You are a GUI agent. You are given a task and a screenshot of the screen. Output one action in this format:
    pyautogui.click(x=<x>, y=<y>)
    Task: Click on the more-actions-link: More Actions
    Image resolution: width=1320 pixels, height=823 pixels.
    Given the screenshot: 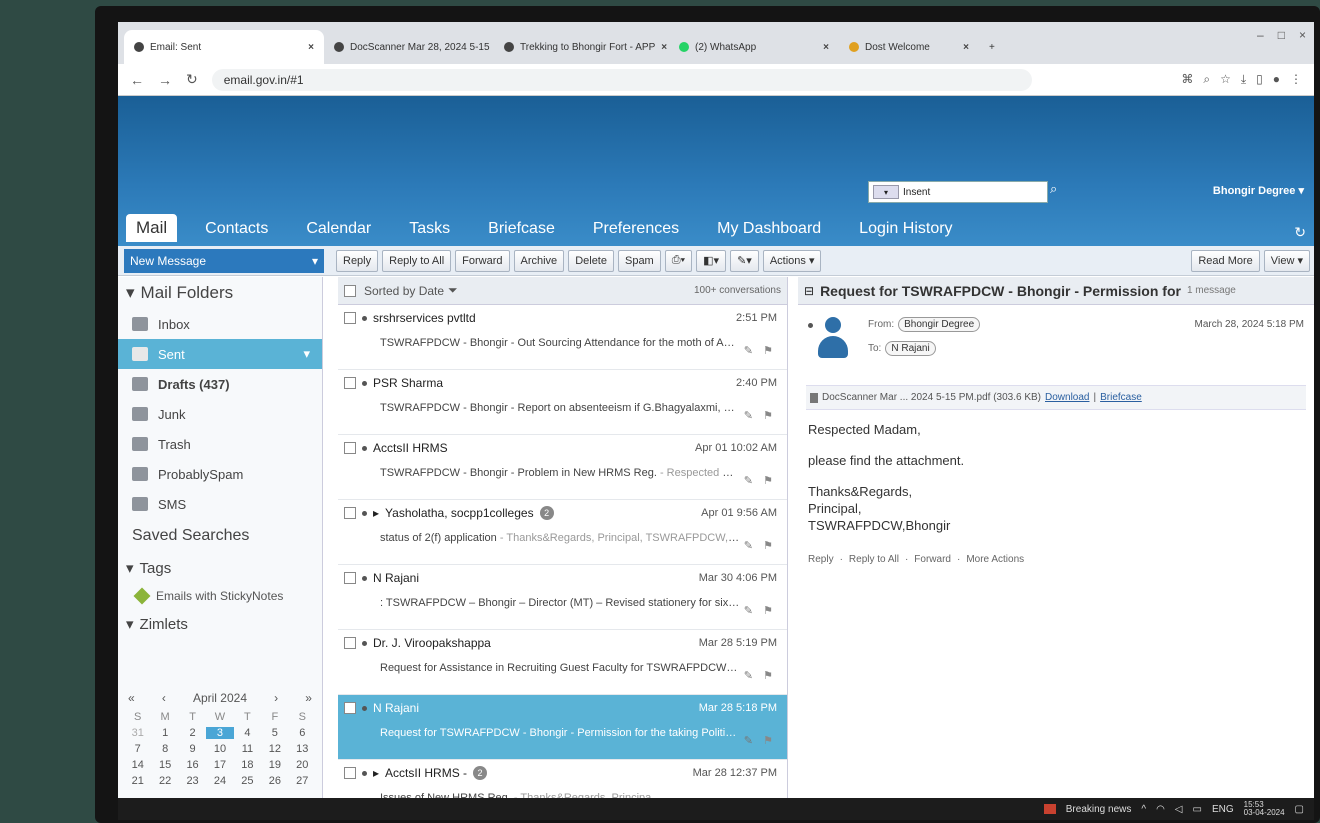 What is the action you would take?
    pyautogui.click(x=995, y=559)
    